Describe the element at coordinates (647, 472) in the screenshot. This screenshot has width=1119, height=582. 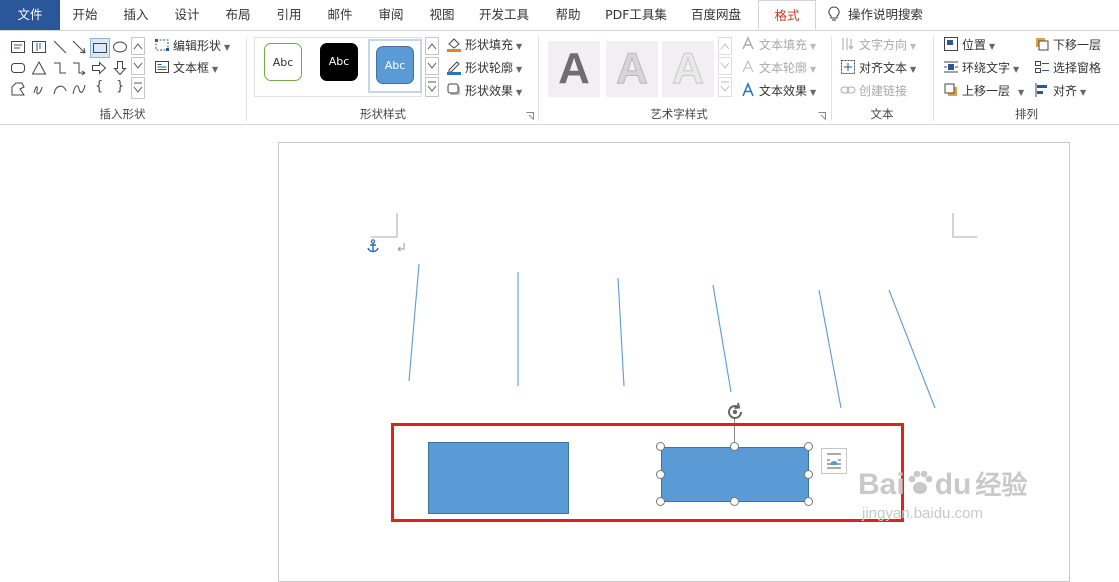
I see `highlight-annotation-box` at that location.